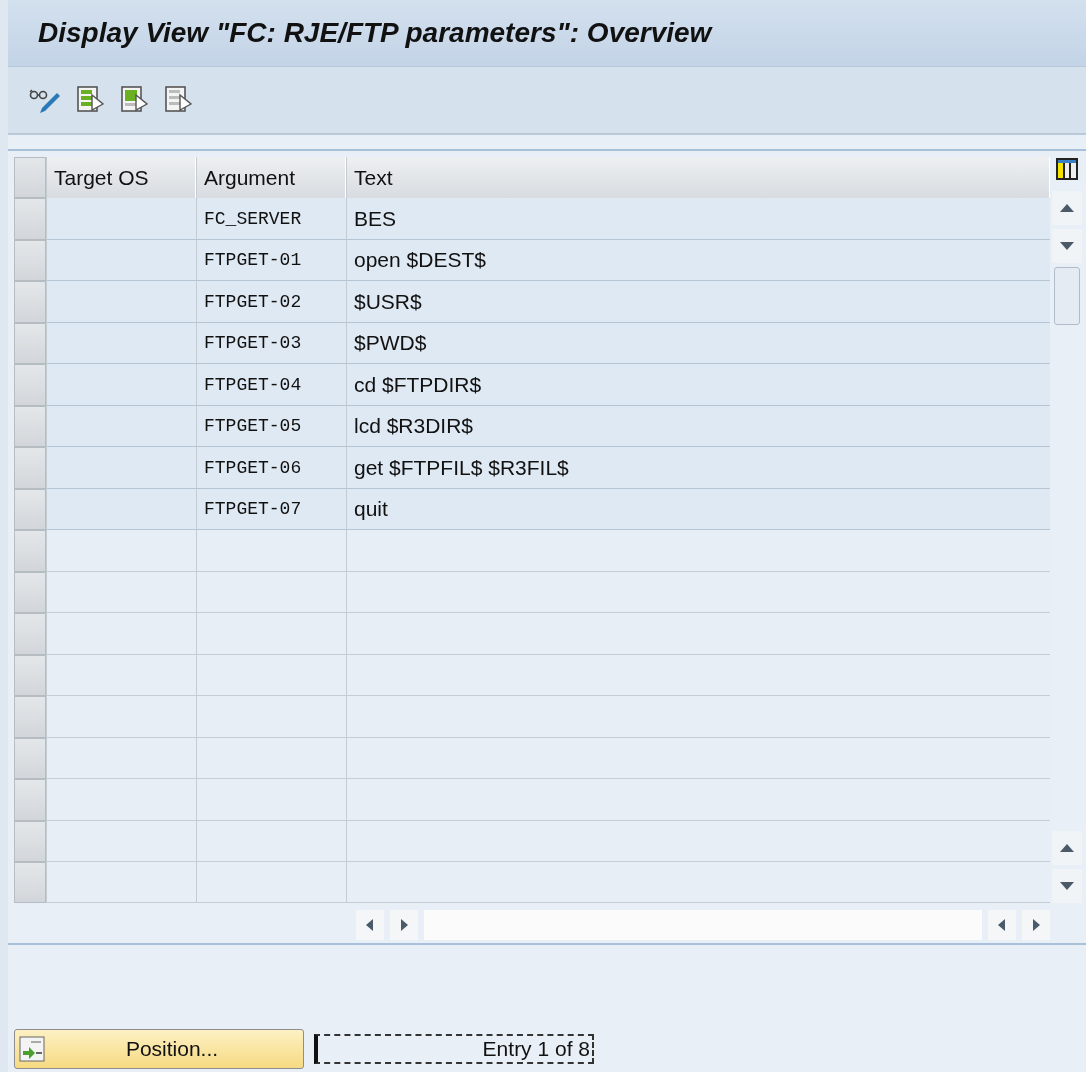 This screenshot has width=1086, height=1072. What do you see at coordinates (454, 1049) in the screenshot?
I see `entry-counter: Entry 1 of 8` at bounding box center [454, 1049].